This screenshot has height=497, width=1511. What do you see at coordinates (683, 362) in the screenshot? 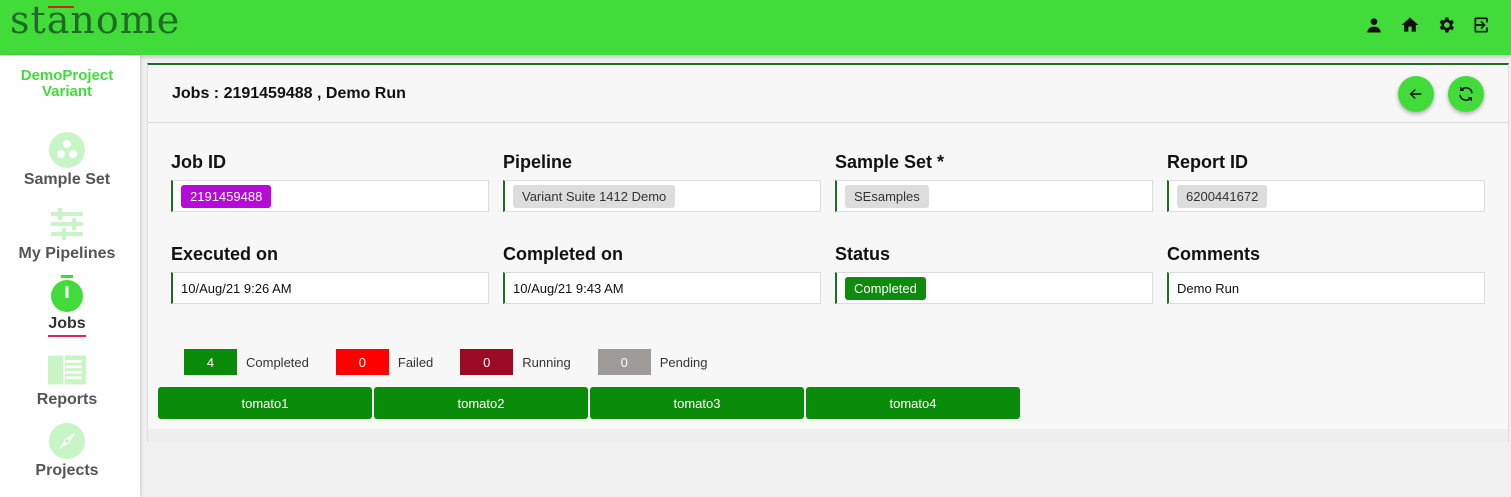
I see `pending-legend-label: Pending` at bounding box center [683, 362].